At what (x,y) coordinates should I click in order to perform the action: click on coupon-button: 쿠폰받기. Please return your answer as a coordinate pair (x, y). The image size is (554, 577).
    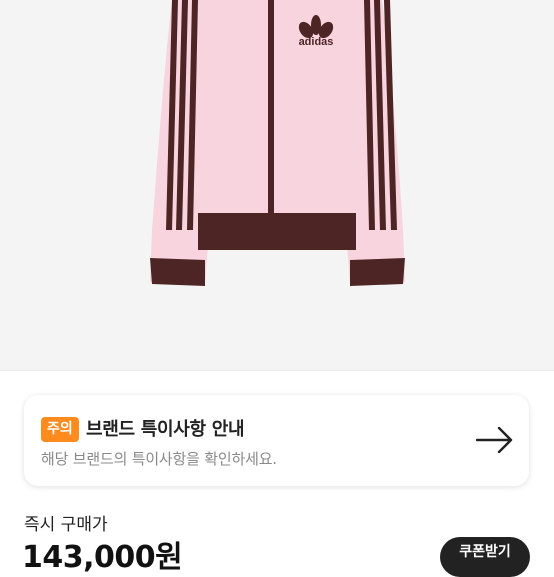
    Looking at the image, I should click on (485, 557).